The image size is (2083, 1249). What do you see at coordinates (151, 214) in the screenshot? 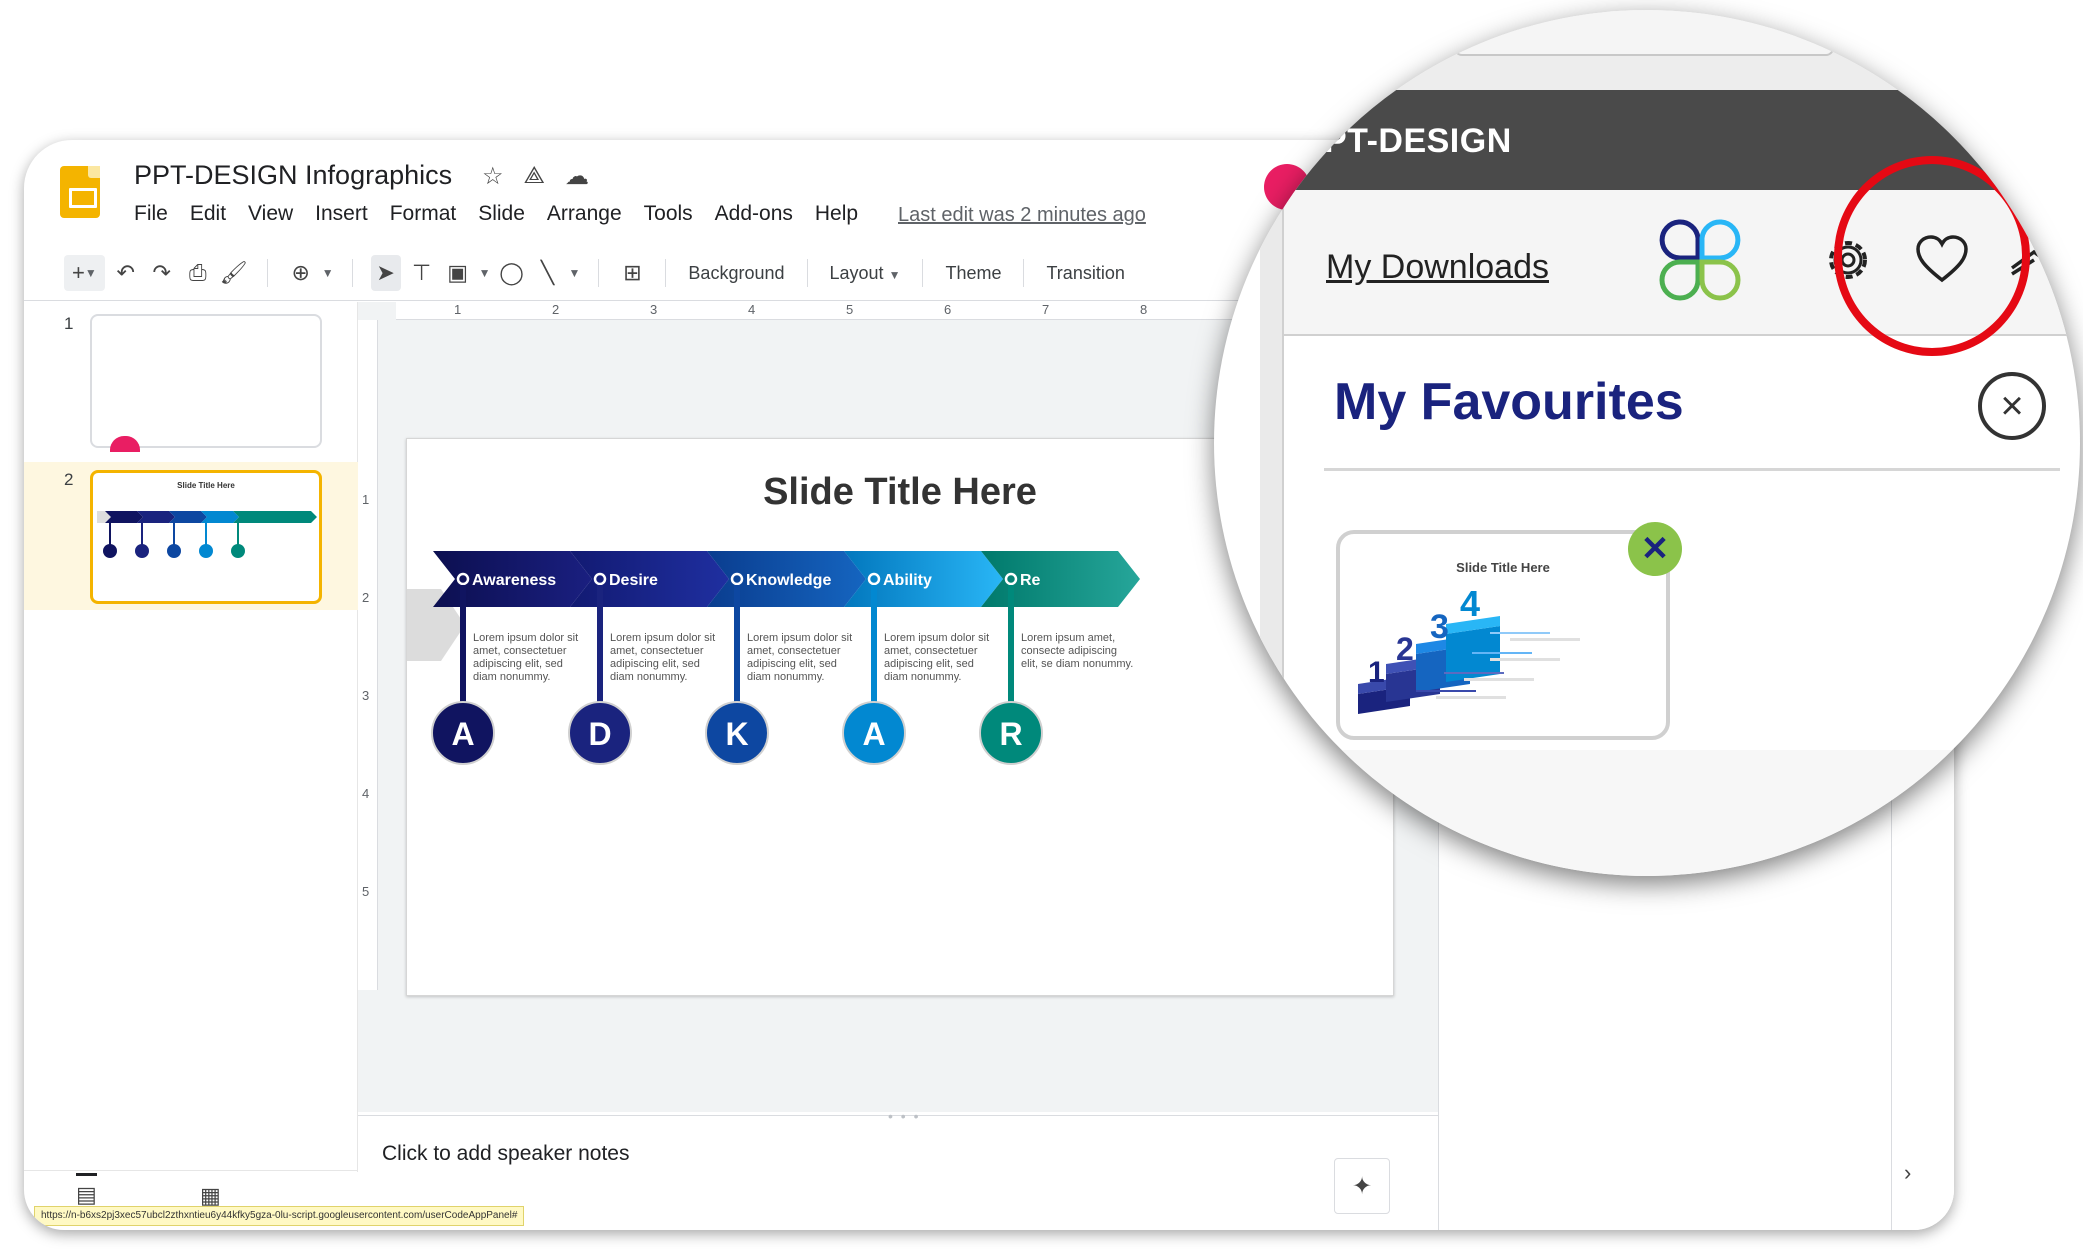
I see `menu-file: File` at bounding box center [151, 214].